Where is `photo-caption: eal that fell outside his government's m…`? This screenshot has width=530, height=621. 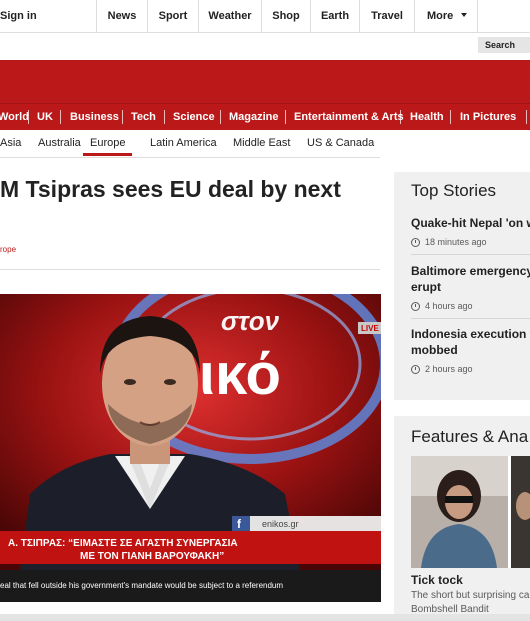
photo-caption: eal that fell outside his government's m… is located at coordinates (190, 586).